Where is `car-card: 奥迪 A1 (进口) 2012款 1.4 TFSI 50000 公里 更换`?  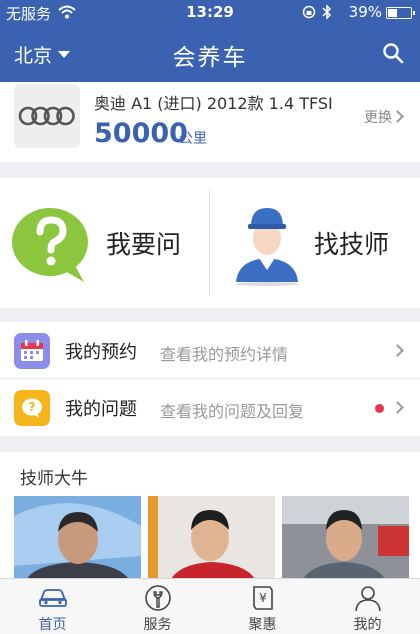
car-card: 奥迪 A1 (进口) 2012款 1.4 TFSI 50000 公里 更换 is located at coordinates (210, 122).